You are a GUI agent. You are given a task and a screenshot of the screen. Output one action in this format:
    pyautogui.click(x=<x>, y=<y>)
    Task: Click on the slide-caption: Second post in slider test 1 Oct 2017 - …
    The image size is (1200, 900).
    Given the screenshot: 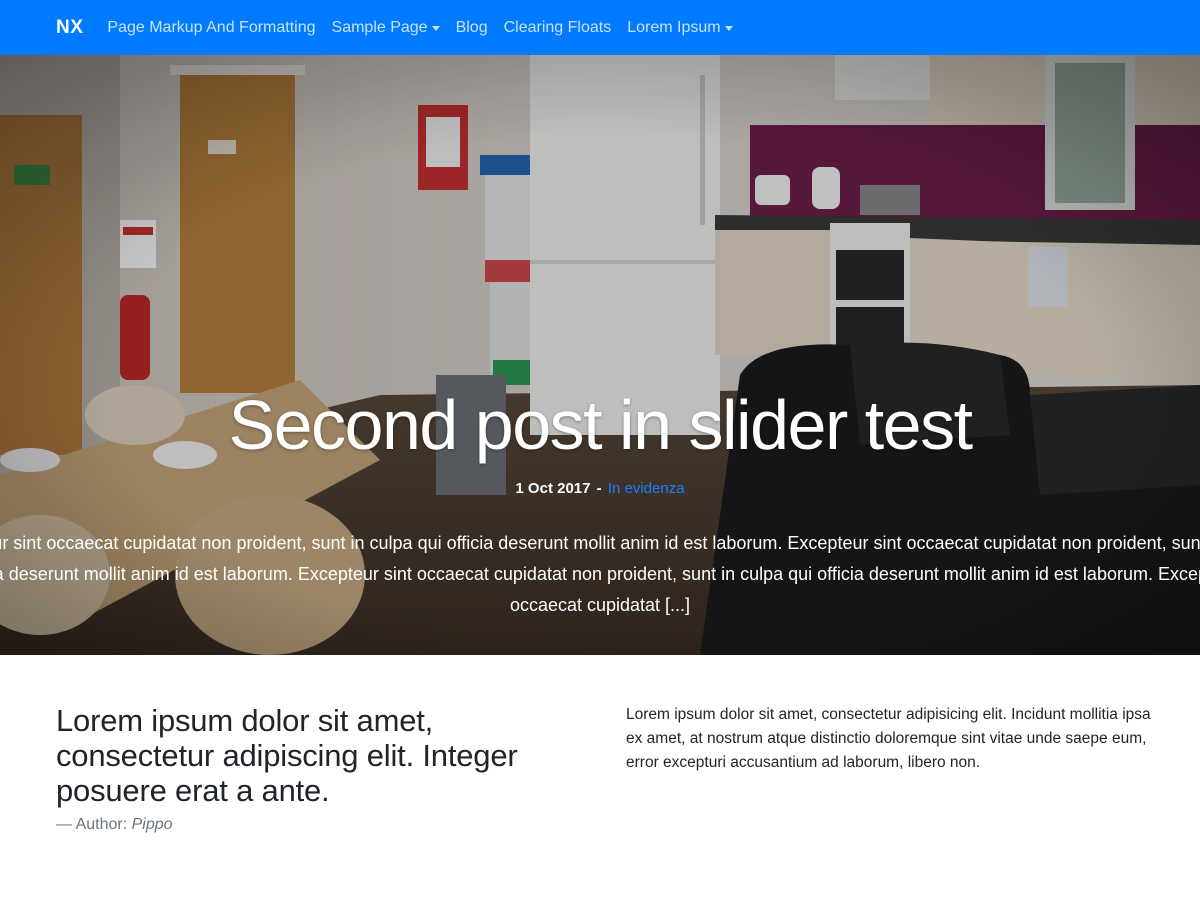 What is the action you would take?
    pyautogui.click(x=600, y=438)
    